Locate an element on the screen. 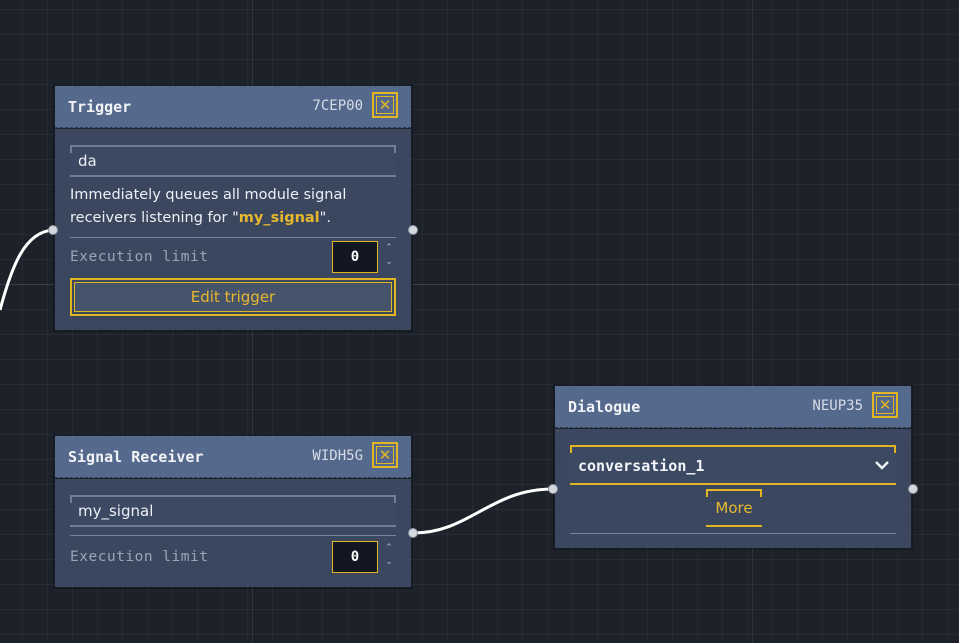  signal-name-input: my_signal is located at coordinates (233, 511).